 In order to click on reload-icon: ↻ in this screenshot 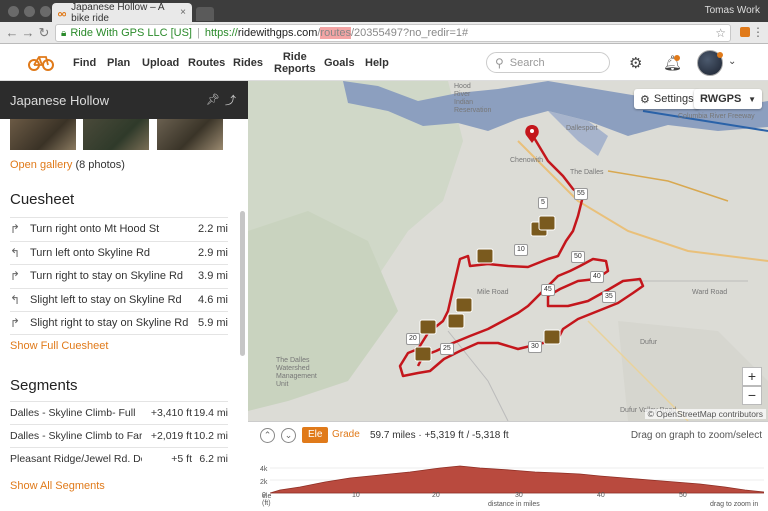, I will do `click(44, 33)`.